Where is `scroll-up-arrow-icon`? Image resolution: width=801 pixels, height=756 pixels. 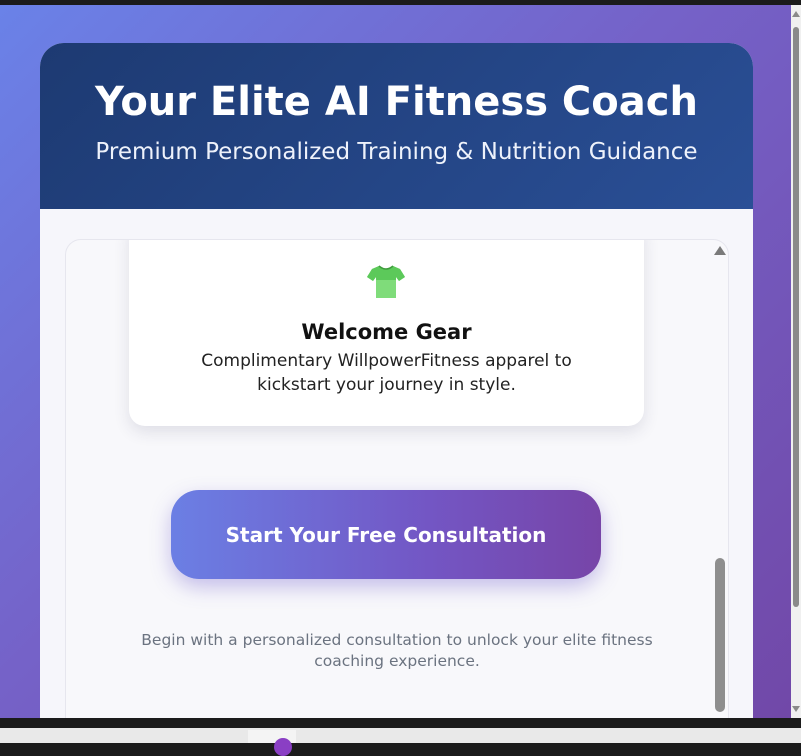 scroll-up-arrow-icon is located at coordinates (720, 250).